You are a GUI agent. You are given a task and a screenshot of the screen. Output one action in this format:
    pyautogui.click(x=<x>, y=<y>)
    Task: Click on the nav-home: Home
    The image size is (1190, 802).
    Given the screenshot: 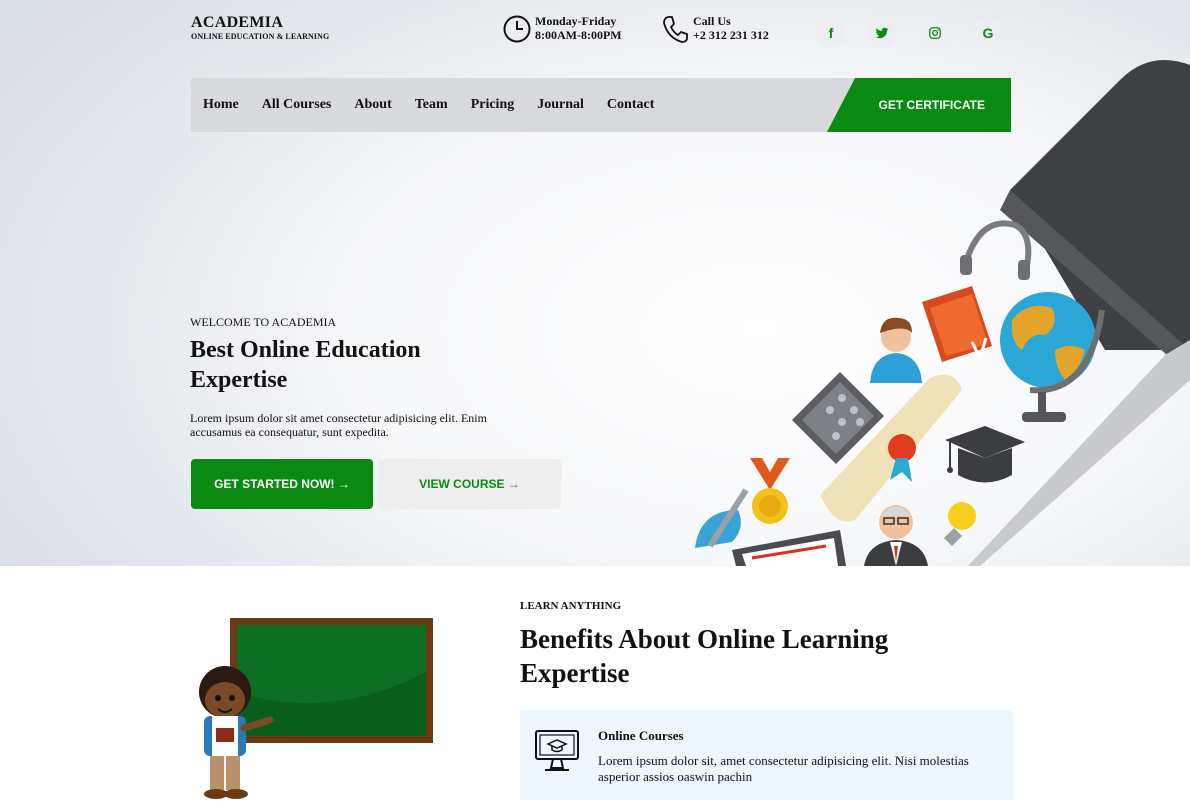 What is the action you would take?
    pyautogui.click(x=221, y=105)
    